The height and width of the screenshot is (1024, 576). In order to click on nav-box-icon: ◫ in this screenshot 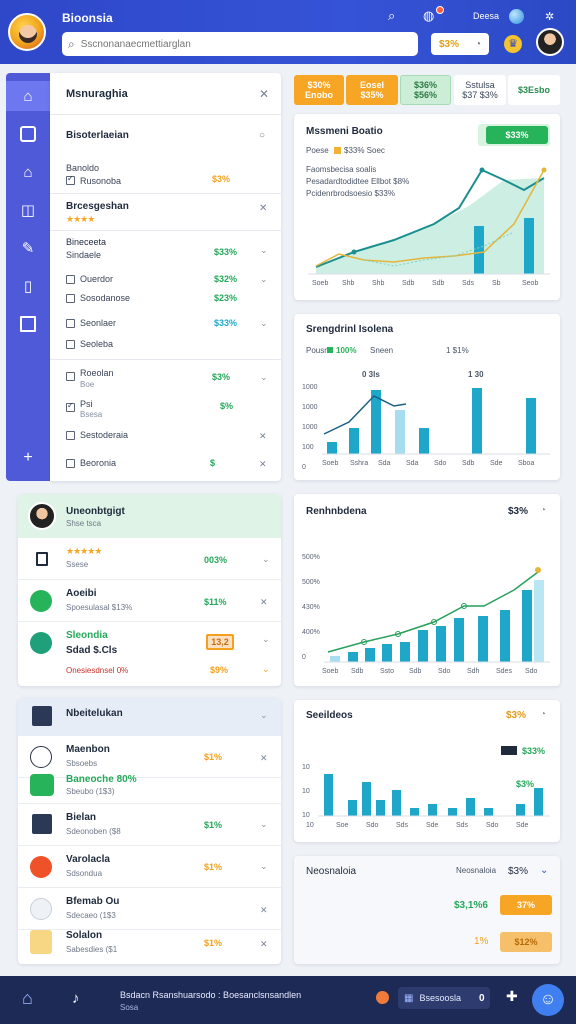, I will do `click(28, 210)`.